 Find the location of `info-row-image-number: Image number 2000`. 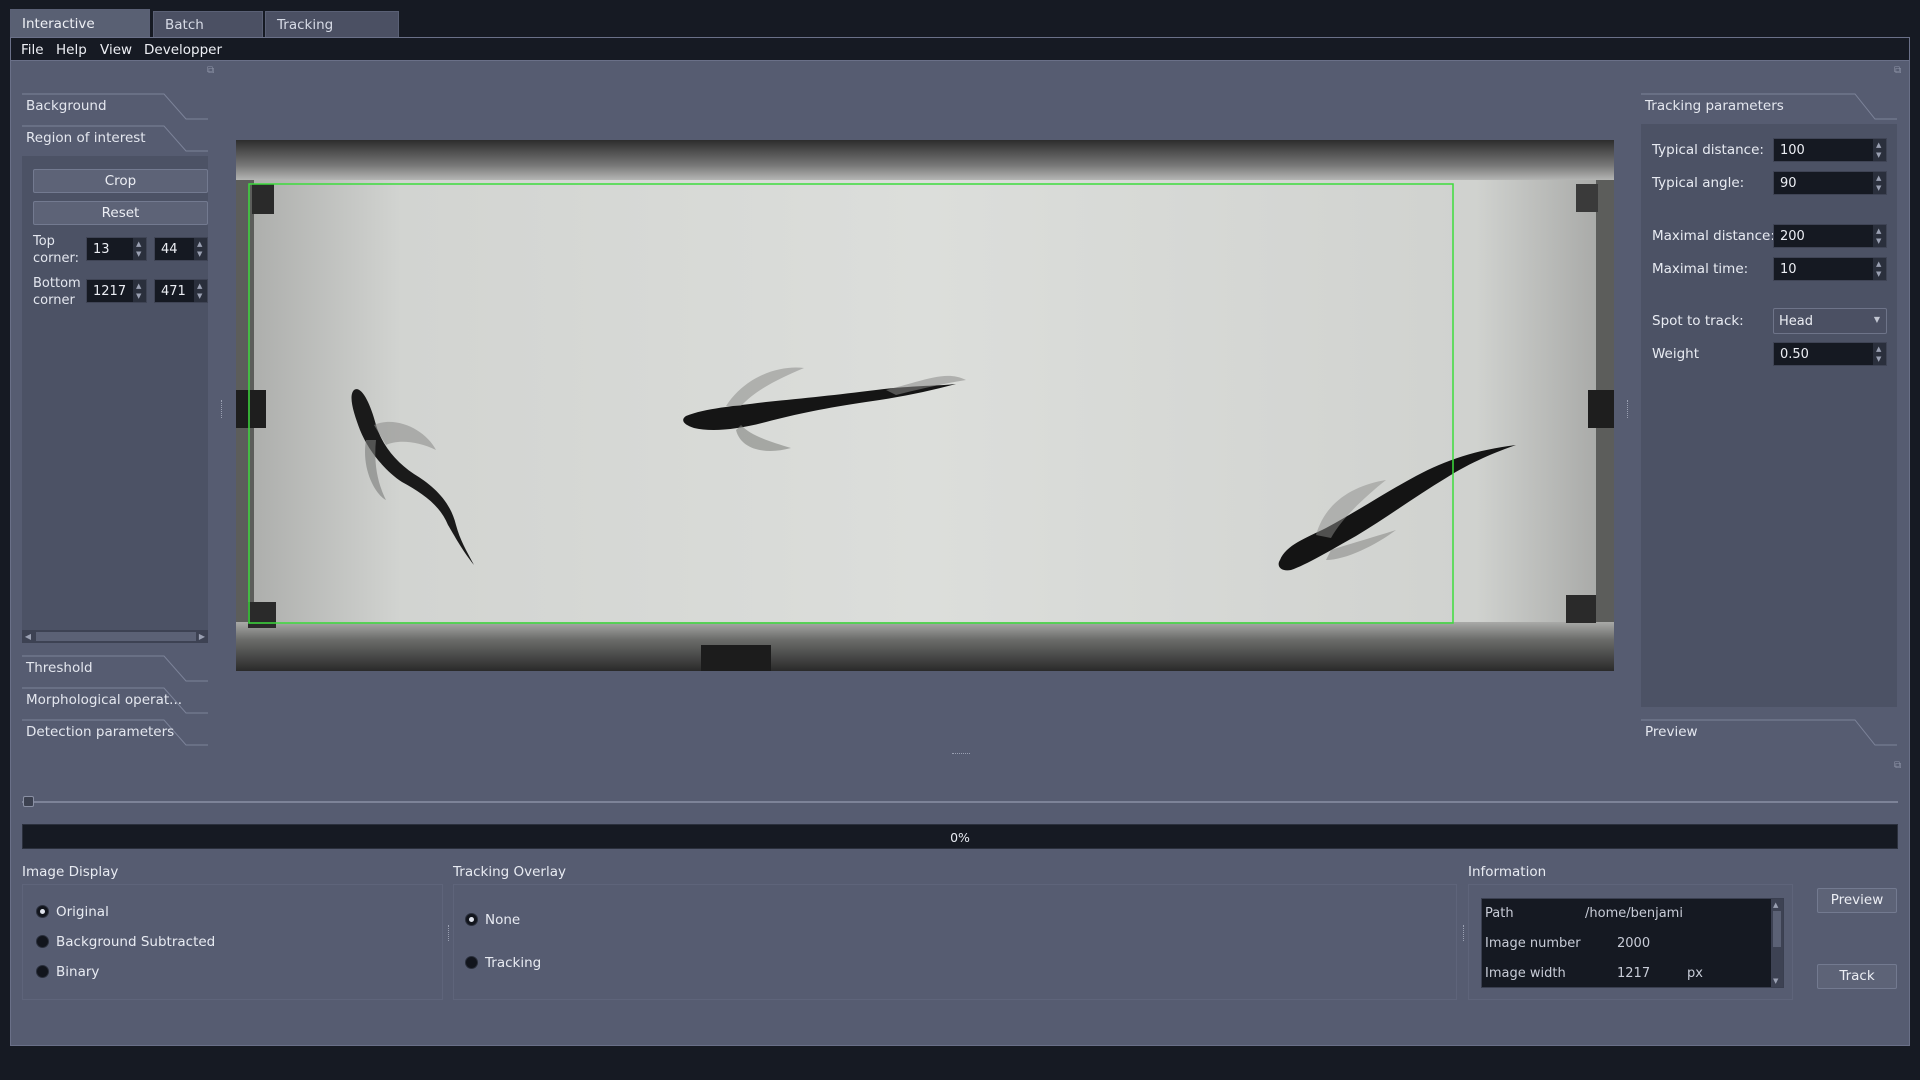

info-row-image-number: Image number 2000 is located at coordinates (1632, 944).